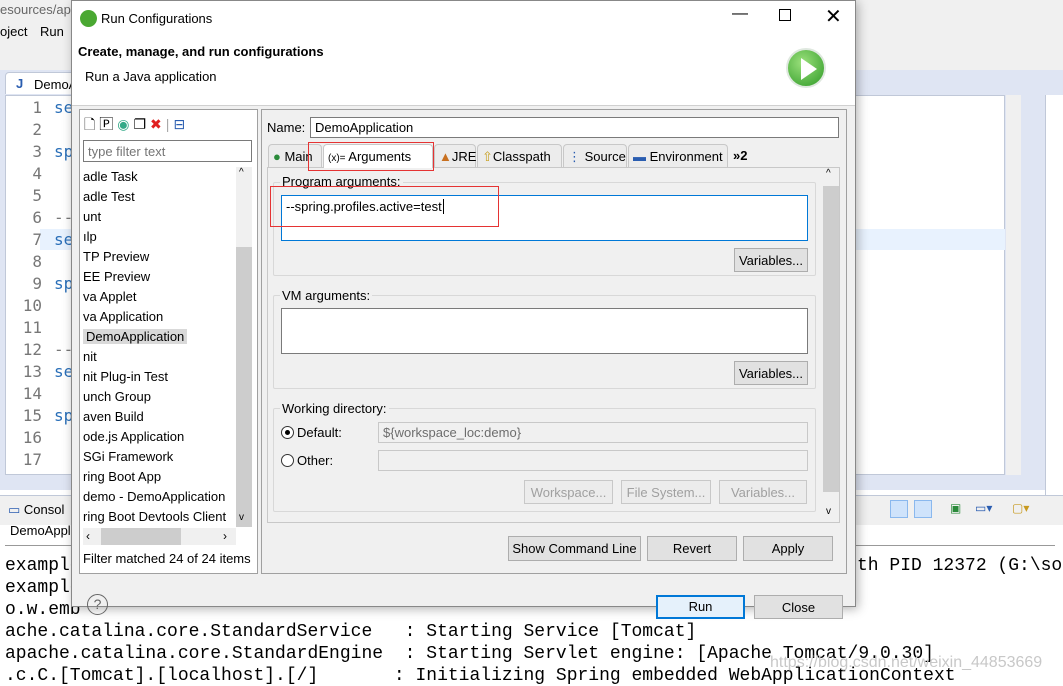 This screenshot has width=1063, height=686. Describe the element at coordinates (32, 437) in the screenshot. I see `line-number: 16` at that location.